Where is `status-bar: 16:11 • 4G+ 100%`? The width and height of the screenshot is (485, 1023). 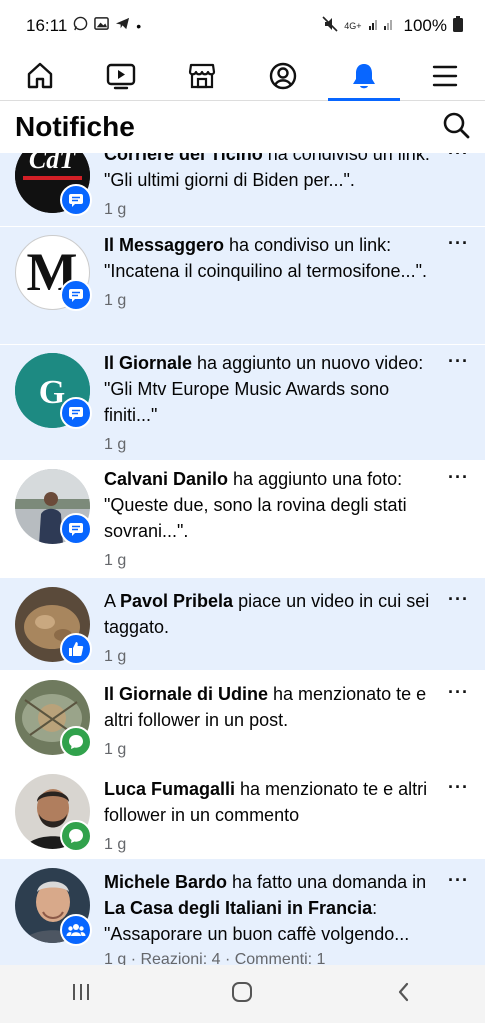
status-bar: 16:11 • 4G+ 100% is located at coordinates (242, 26).